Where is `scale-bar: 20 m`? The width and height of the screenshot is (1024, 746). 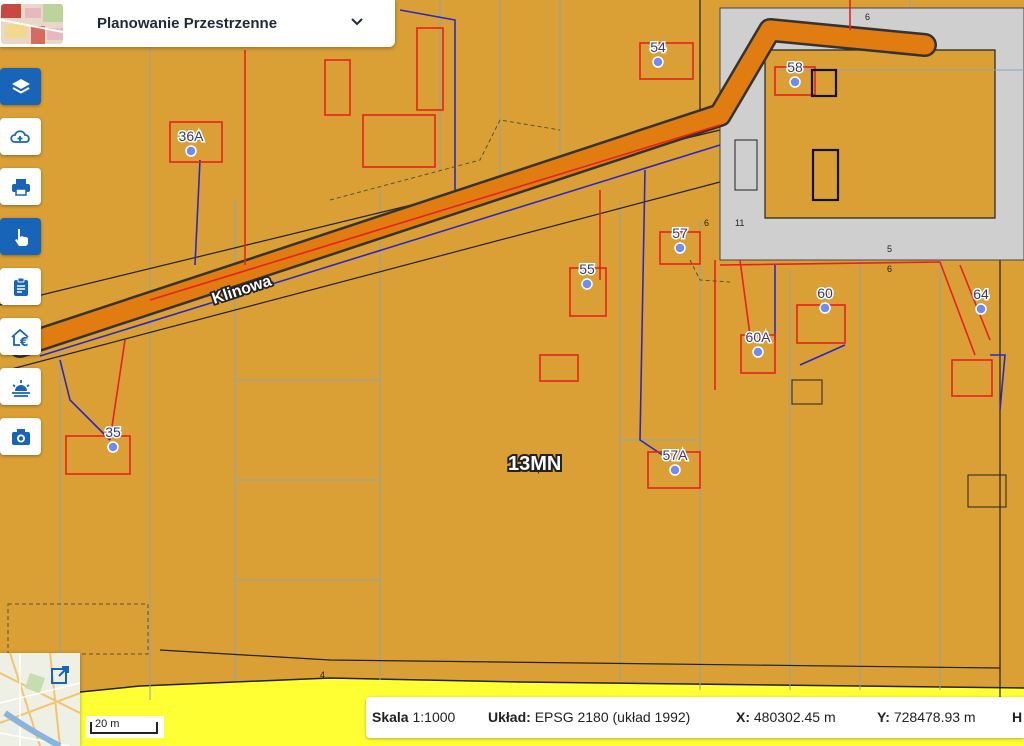
scale-bar: 20 m is located at coordinates (125, 727).